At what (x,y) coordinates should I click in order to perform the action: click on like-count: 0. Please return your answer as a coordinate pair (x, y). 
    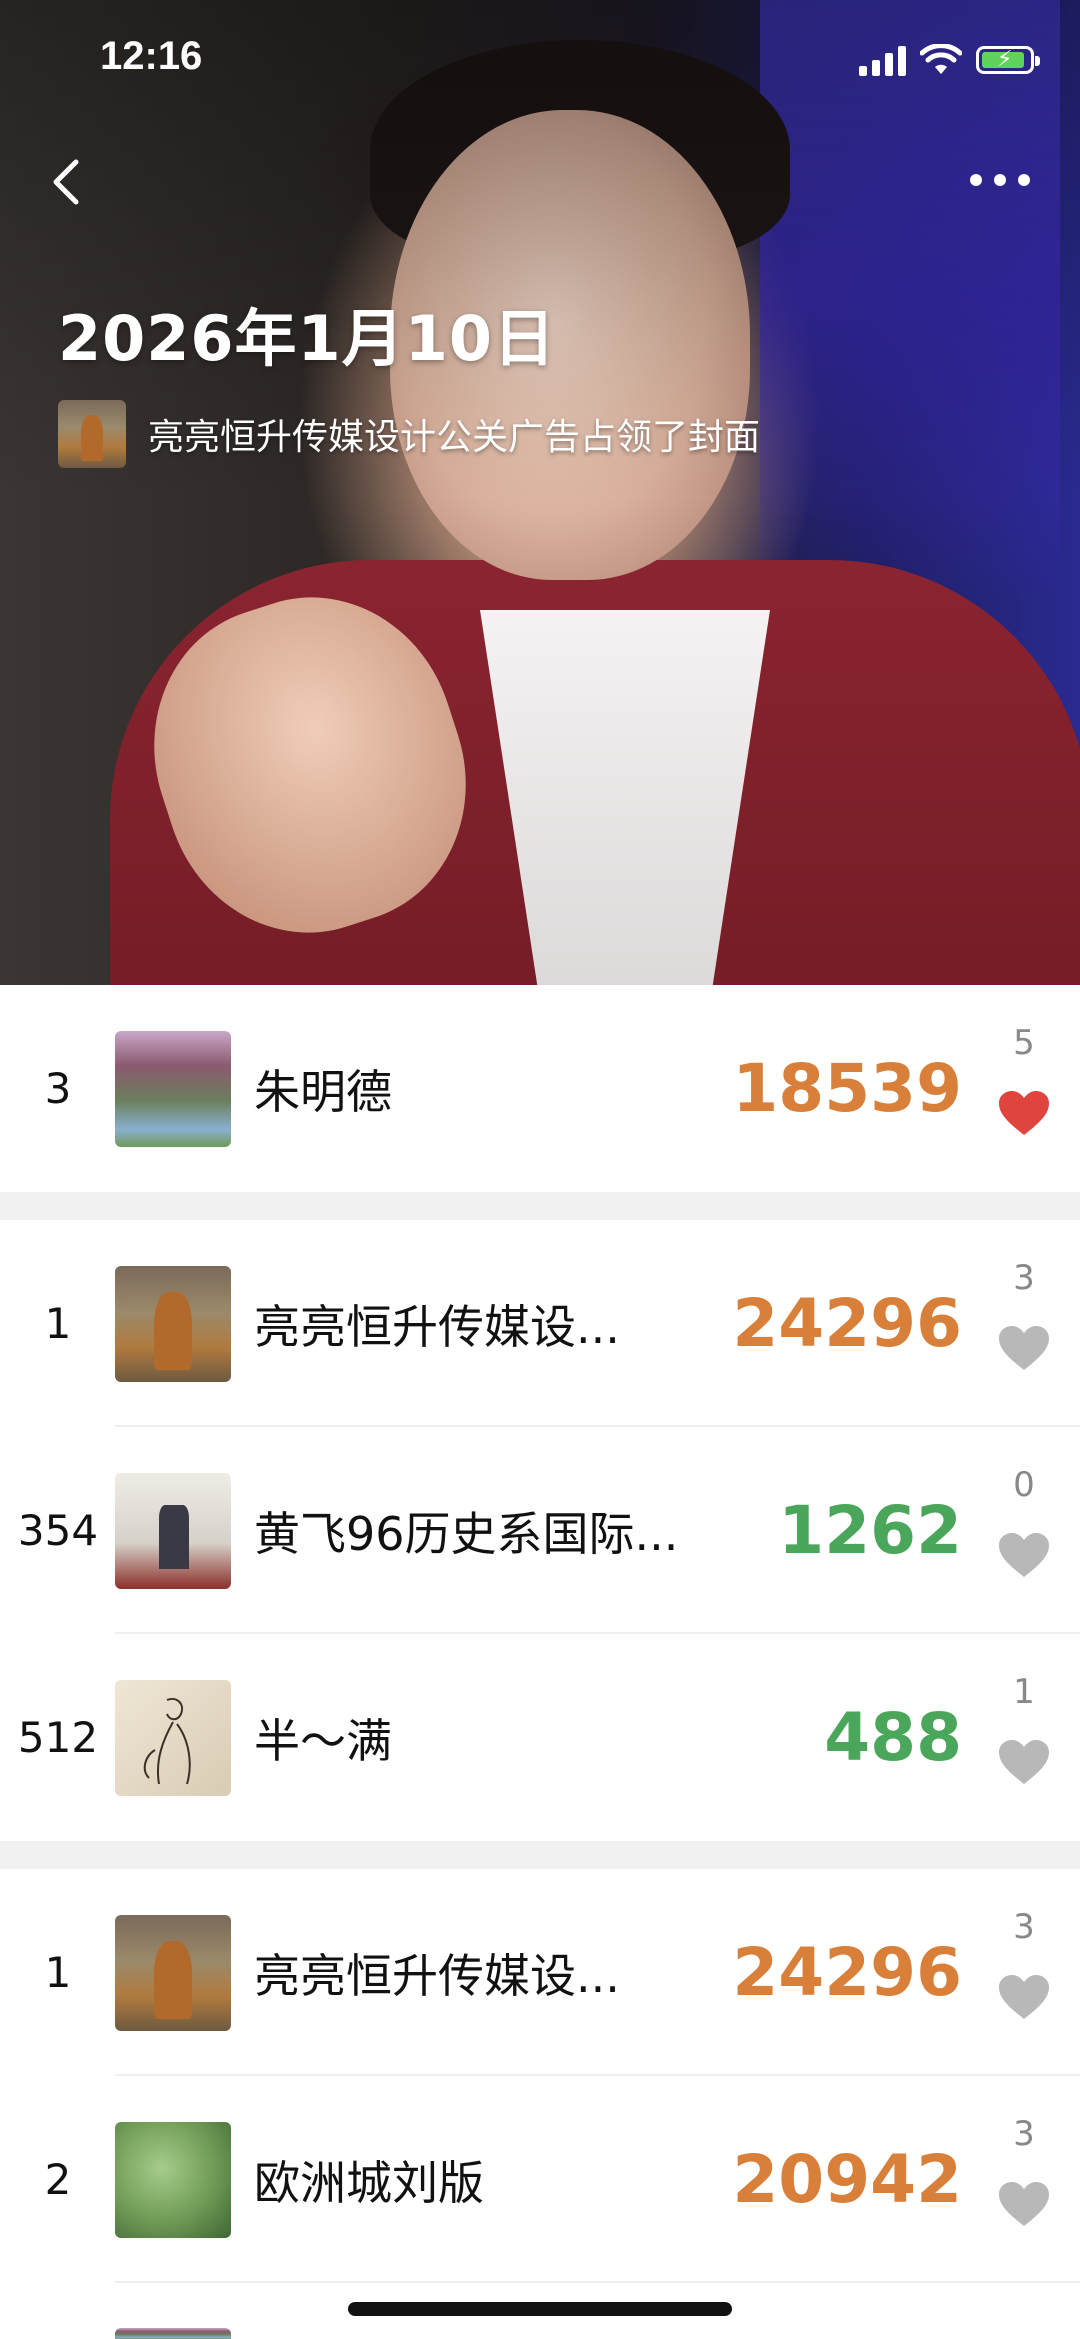
    Looking at the image, I should click on (1024, 1485).